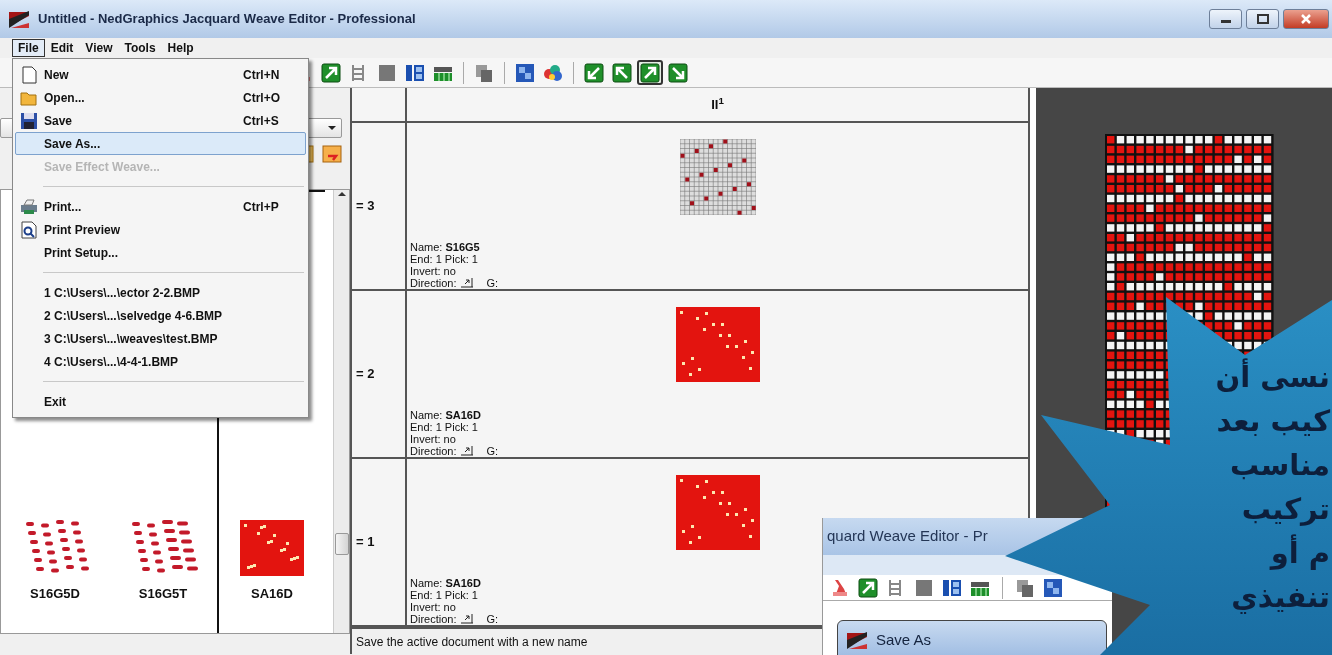 The width and height of the screenshot is (1332, 655). What do you see at coordinates (907, 536) in the screenshot?
I see `window-title: quard Weave Editor - Pr` at bounding box center [907, 536].